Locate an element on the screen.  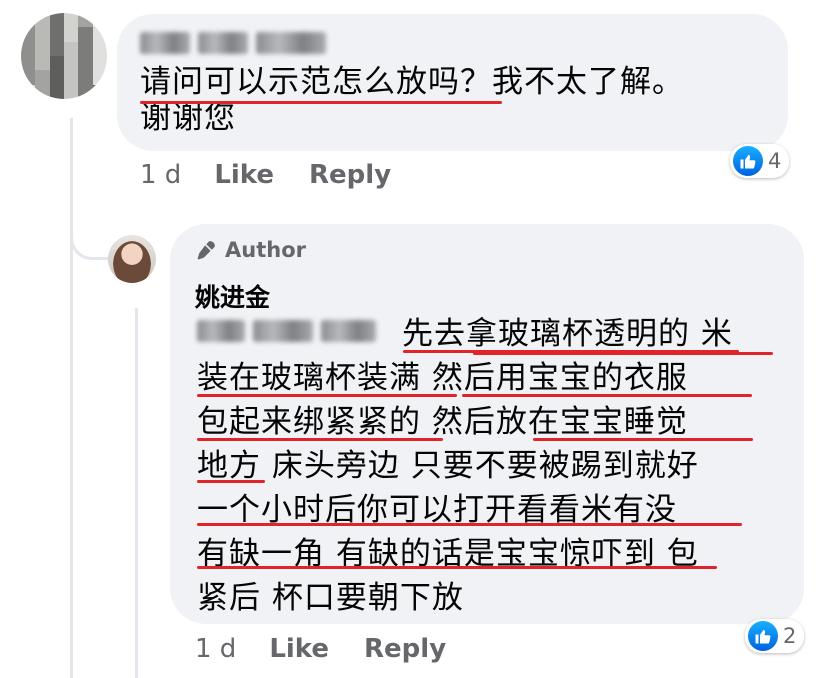
reply-text-line: 地方 床头旁边 只要不要被踢到就好 is located at coordinates (448, 466).